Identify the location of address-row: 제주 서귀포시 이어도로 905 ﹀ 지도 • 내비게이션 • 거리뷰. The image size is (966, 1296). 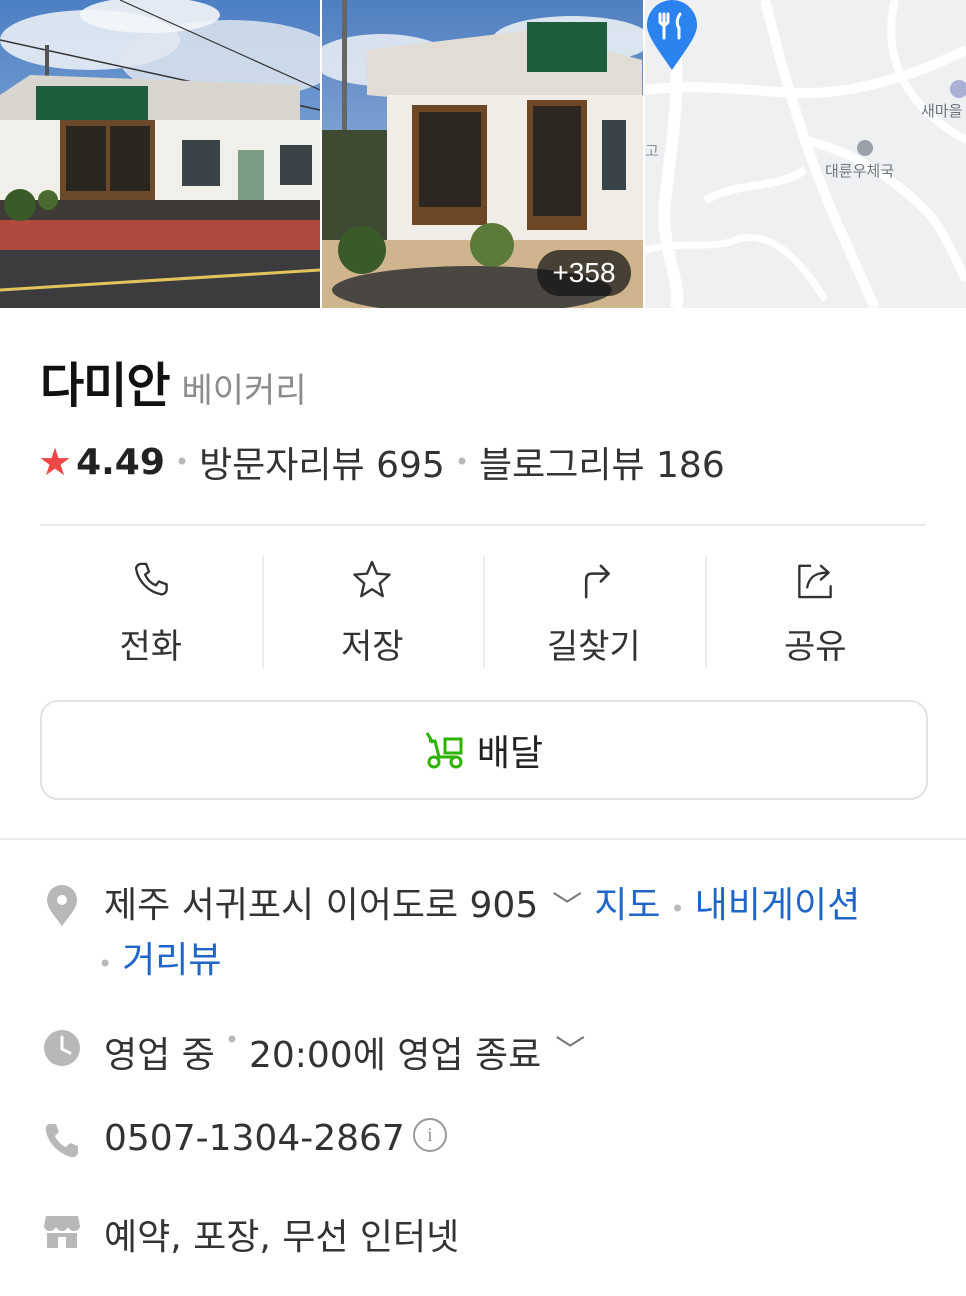
(490, 937).